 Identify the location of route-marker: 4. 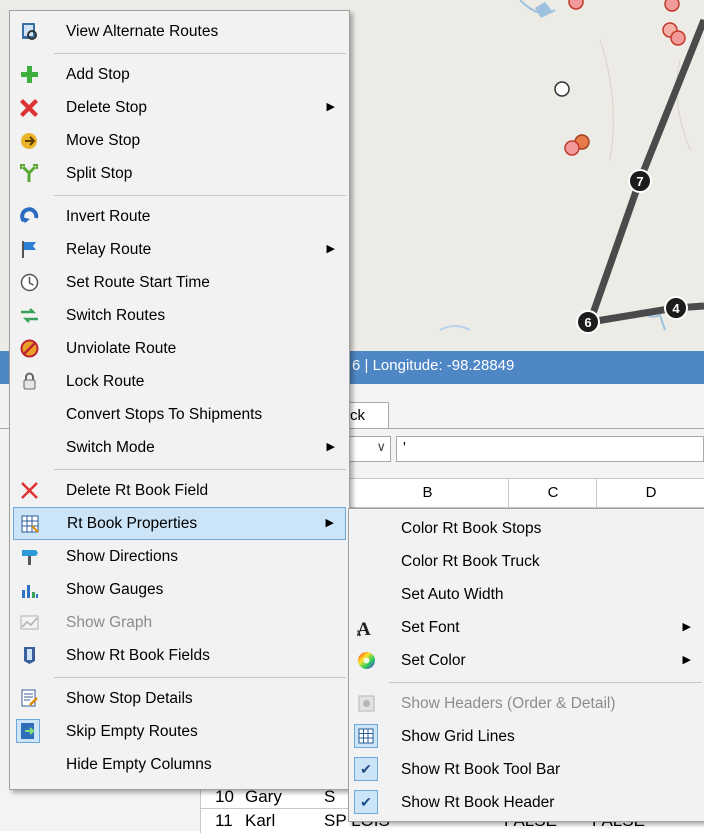
(676, 308).